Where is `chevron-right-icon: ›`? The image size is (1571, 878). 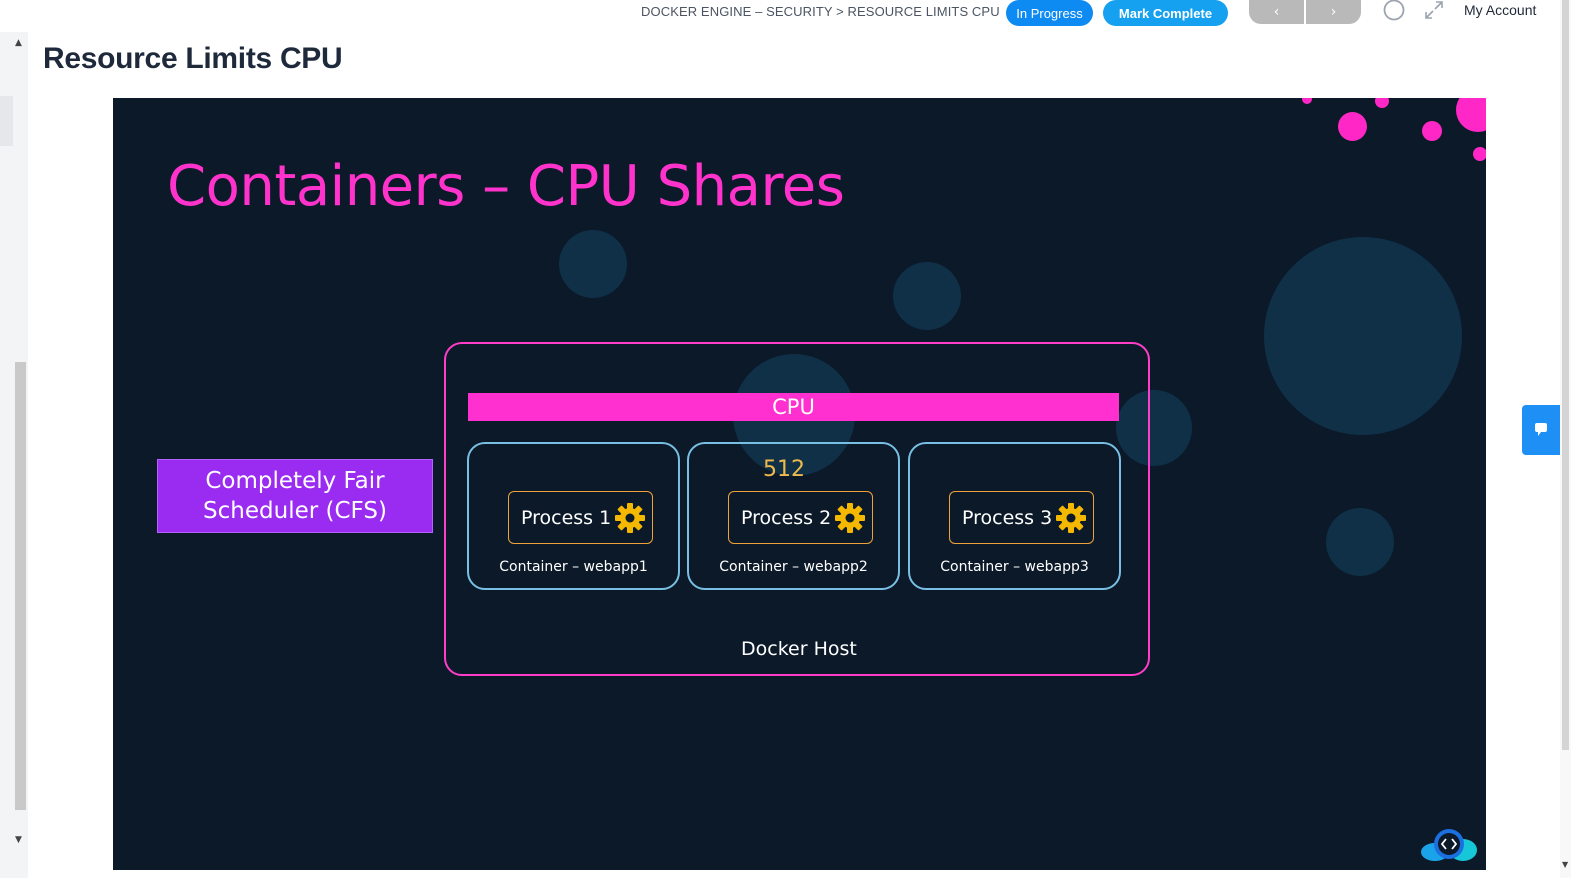 chevron-right-icon: › is located at coordinates (1333, 12).